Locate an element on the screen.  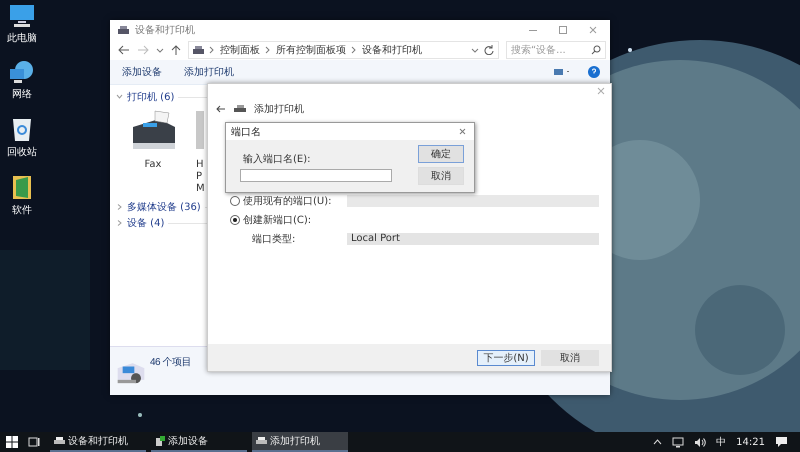
desktop-icon-label: 此电脑 is located at coordinates (22, 38).